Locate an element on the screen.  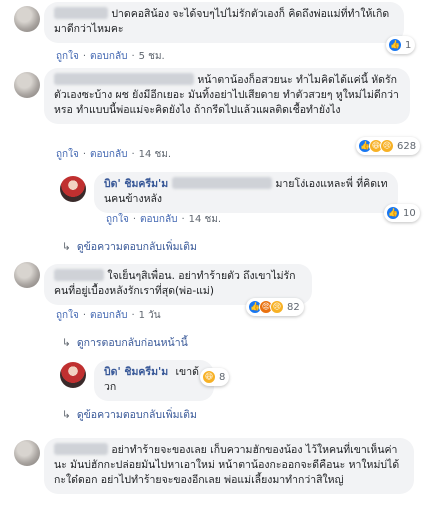
reaction-summary: 😆 8 is located at coordinates (215, 377).